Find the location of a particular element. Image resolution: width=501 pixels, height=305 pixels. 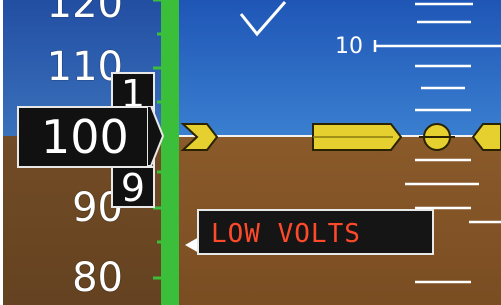

aircraft-symbol-icon is located at coordinates (340, 137).